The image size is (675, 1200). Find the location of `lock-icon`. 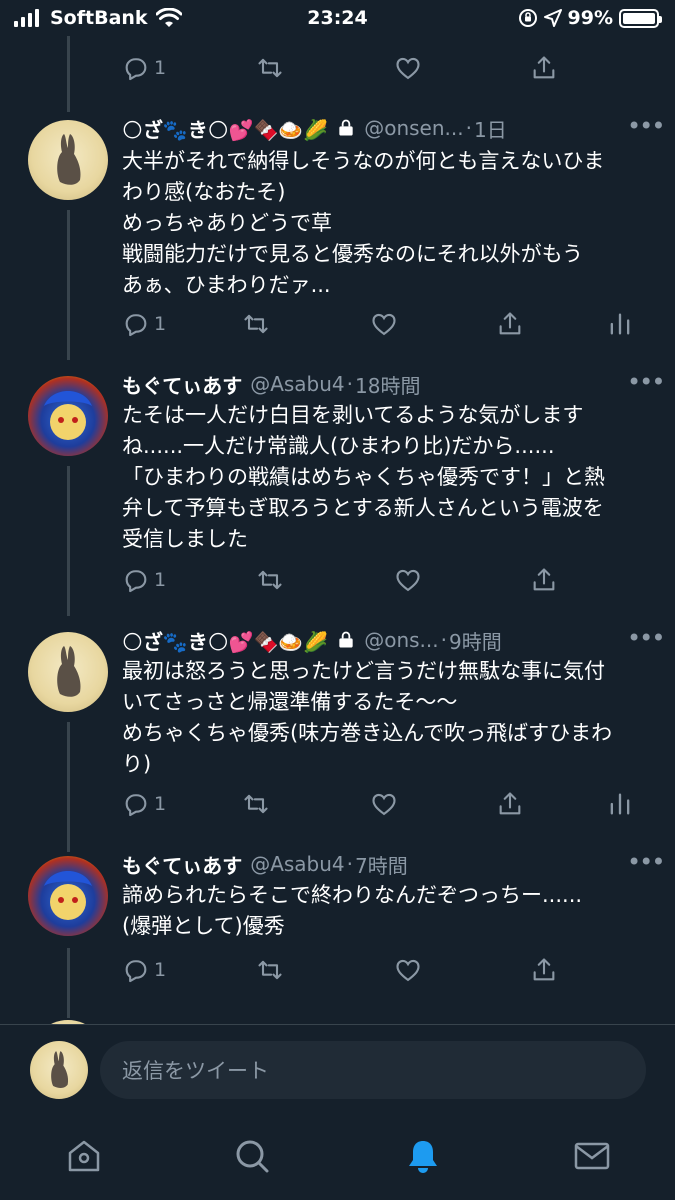

lock-icon is located at coordinates (346, 639).